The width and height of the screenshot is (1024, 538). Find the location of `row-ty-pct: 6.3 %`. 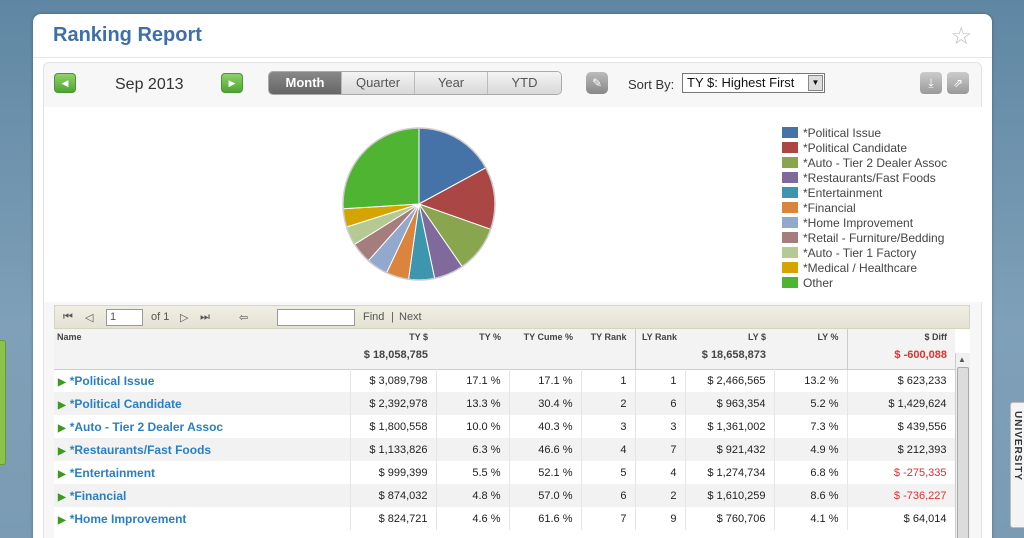

row-ty-pct: 6.3 % is located at coordinates (473, 449).